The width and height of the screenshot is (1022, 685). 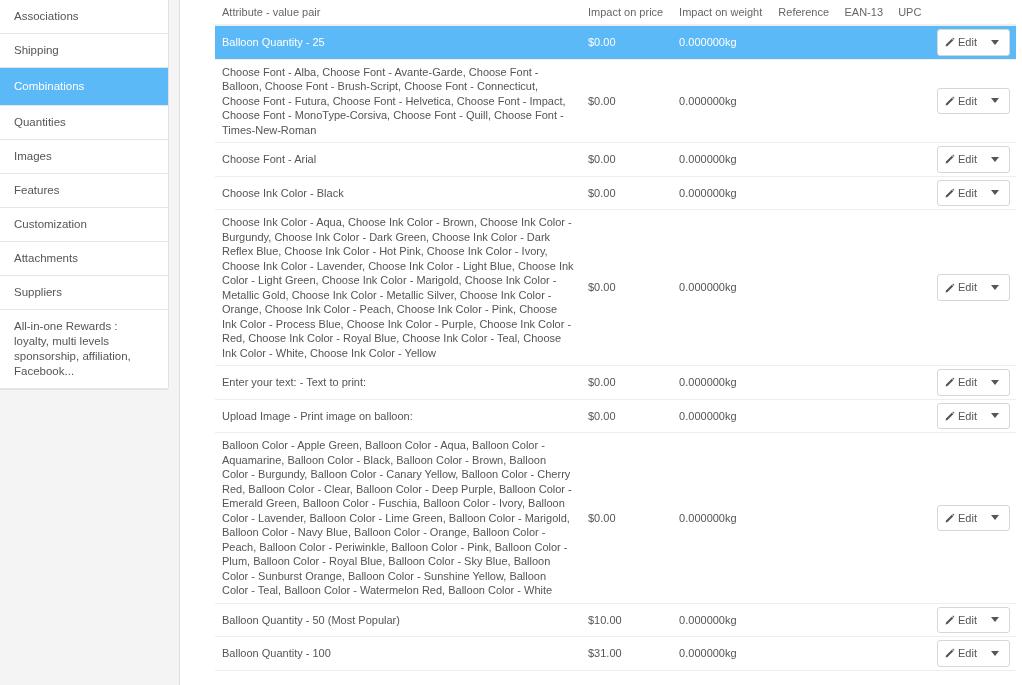 What do you see at coordinates (269, 159) in the screenshot?
I see `attribute-cell: Choose Font - Arial` at bounding box center [269, 159].